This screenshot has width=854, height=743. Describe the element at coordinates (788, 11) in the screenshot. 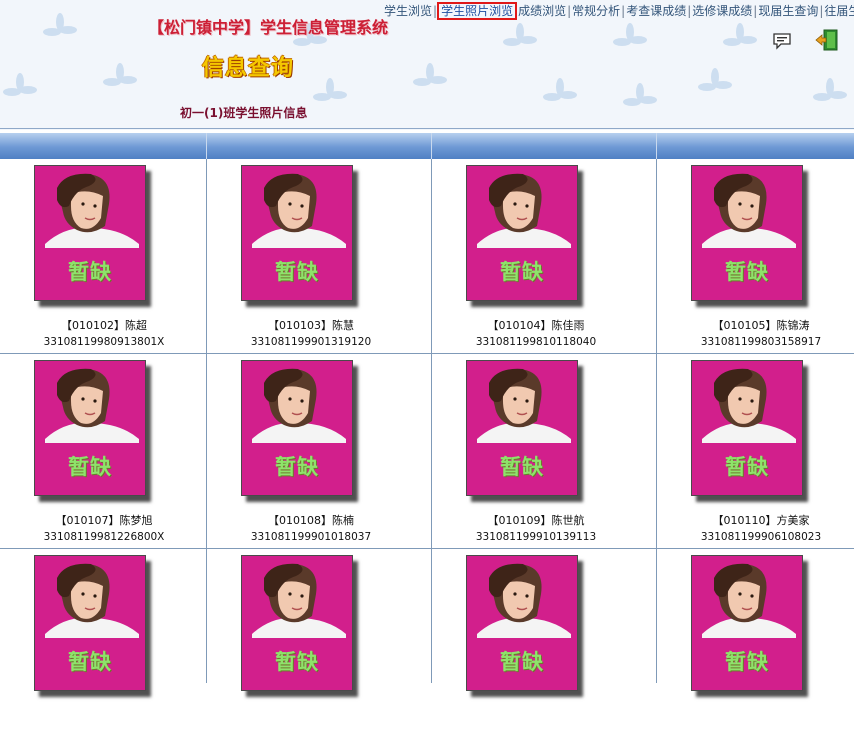

I see `nav-item-current-students: 现届生查询` at that location.